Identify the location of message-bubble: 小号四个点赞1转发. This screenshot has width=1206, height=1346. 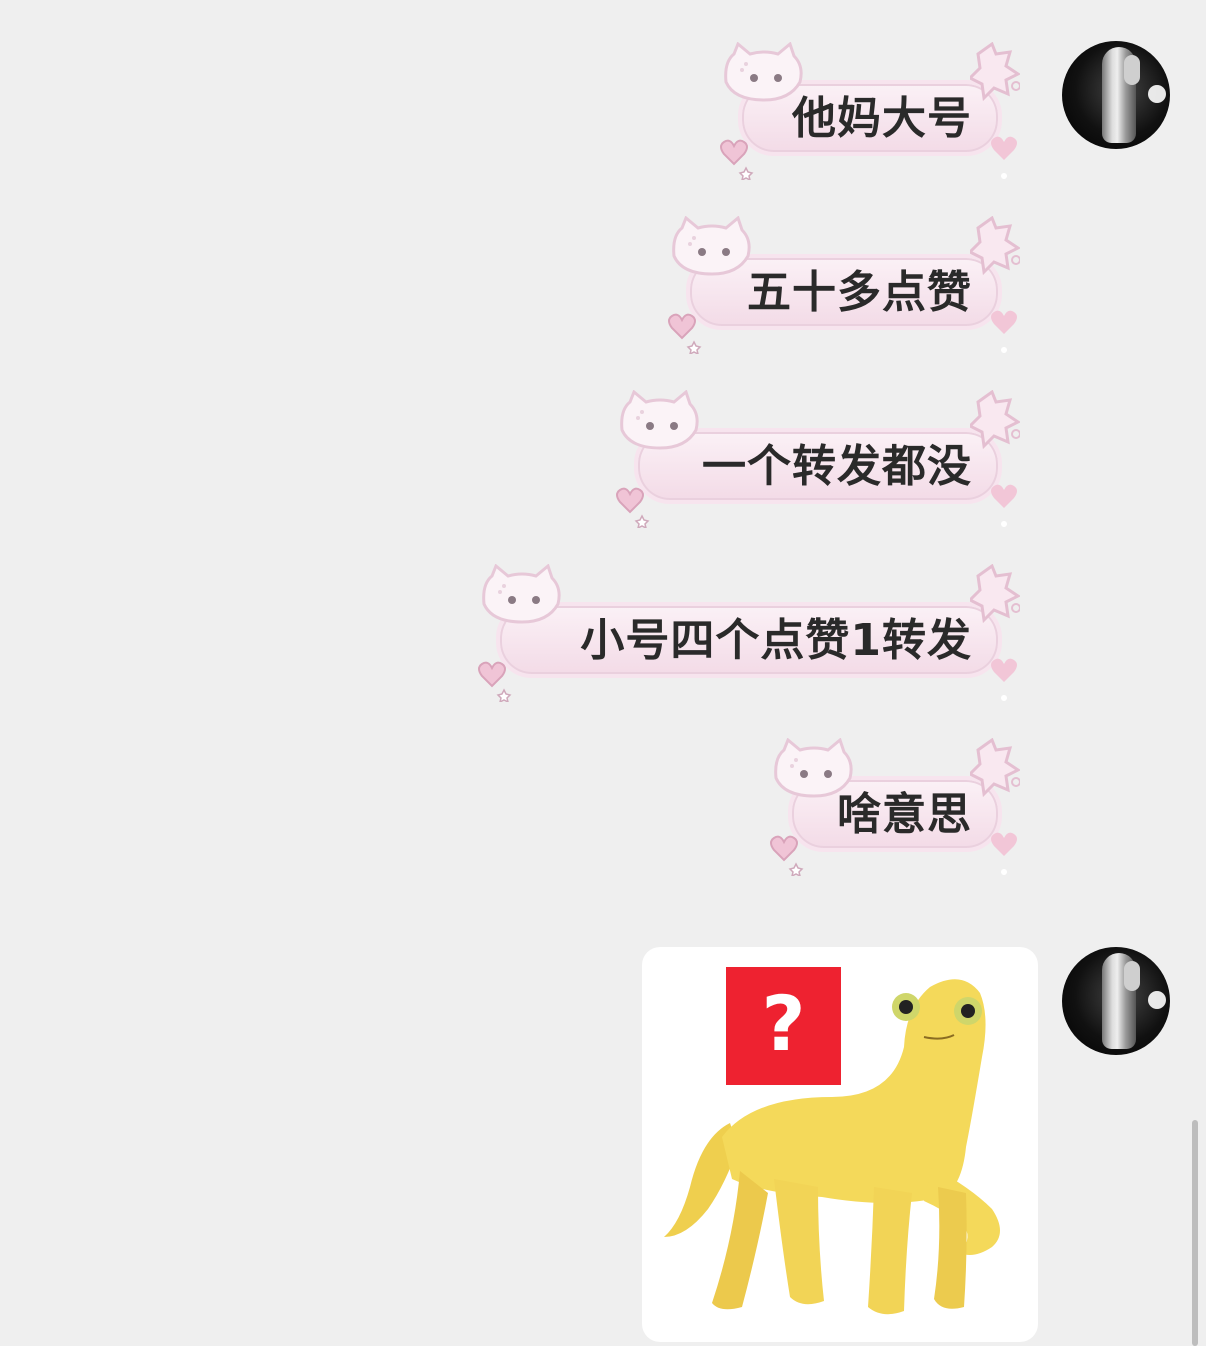
(754, 633).